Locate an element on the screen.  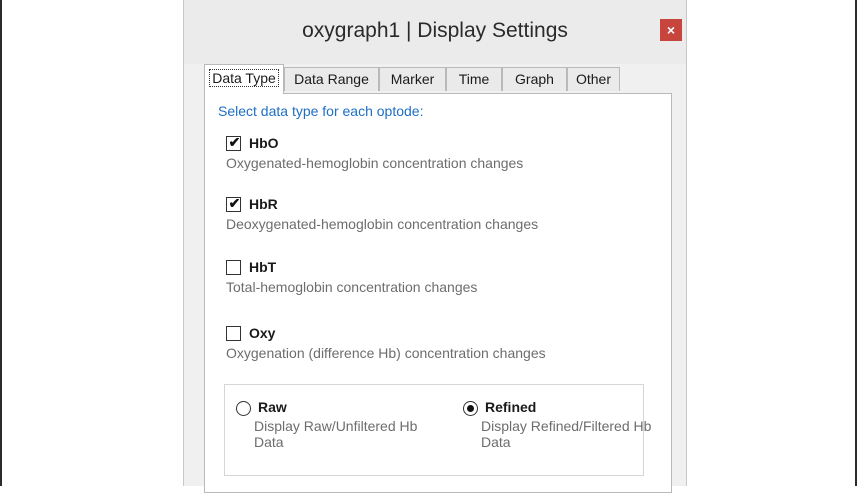
option-title: HbO is located at coordinates (264, 143).